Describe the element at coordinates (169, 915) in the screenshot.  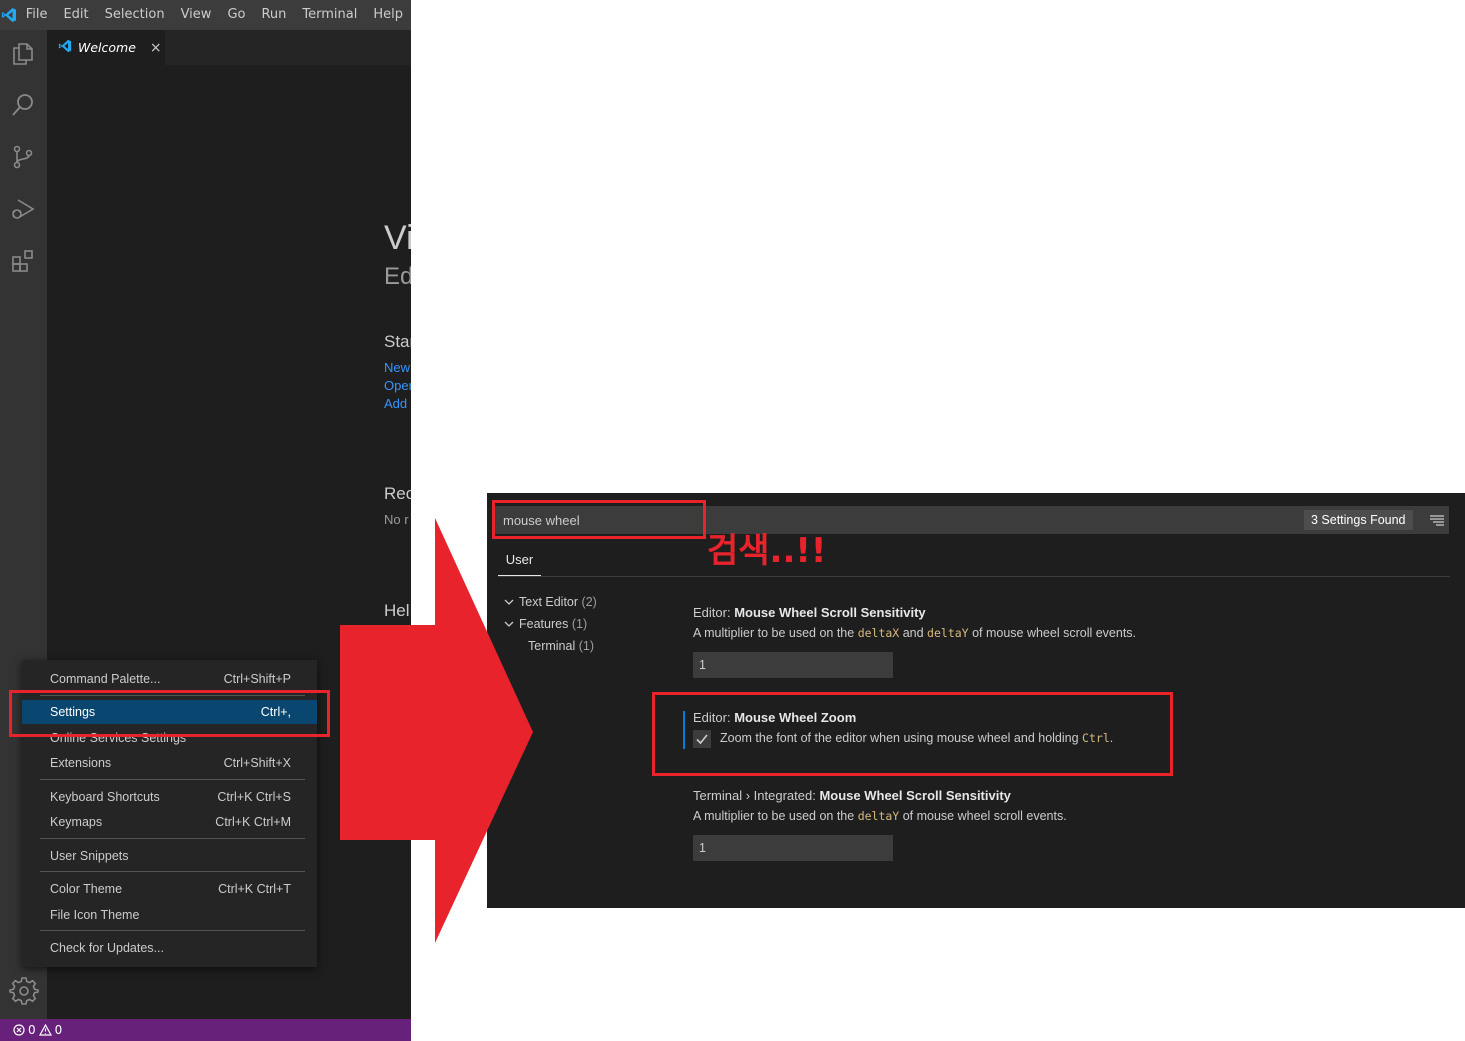
I see `menu-file-icon-theme: File Icon Theme` at that location.